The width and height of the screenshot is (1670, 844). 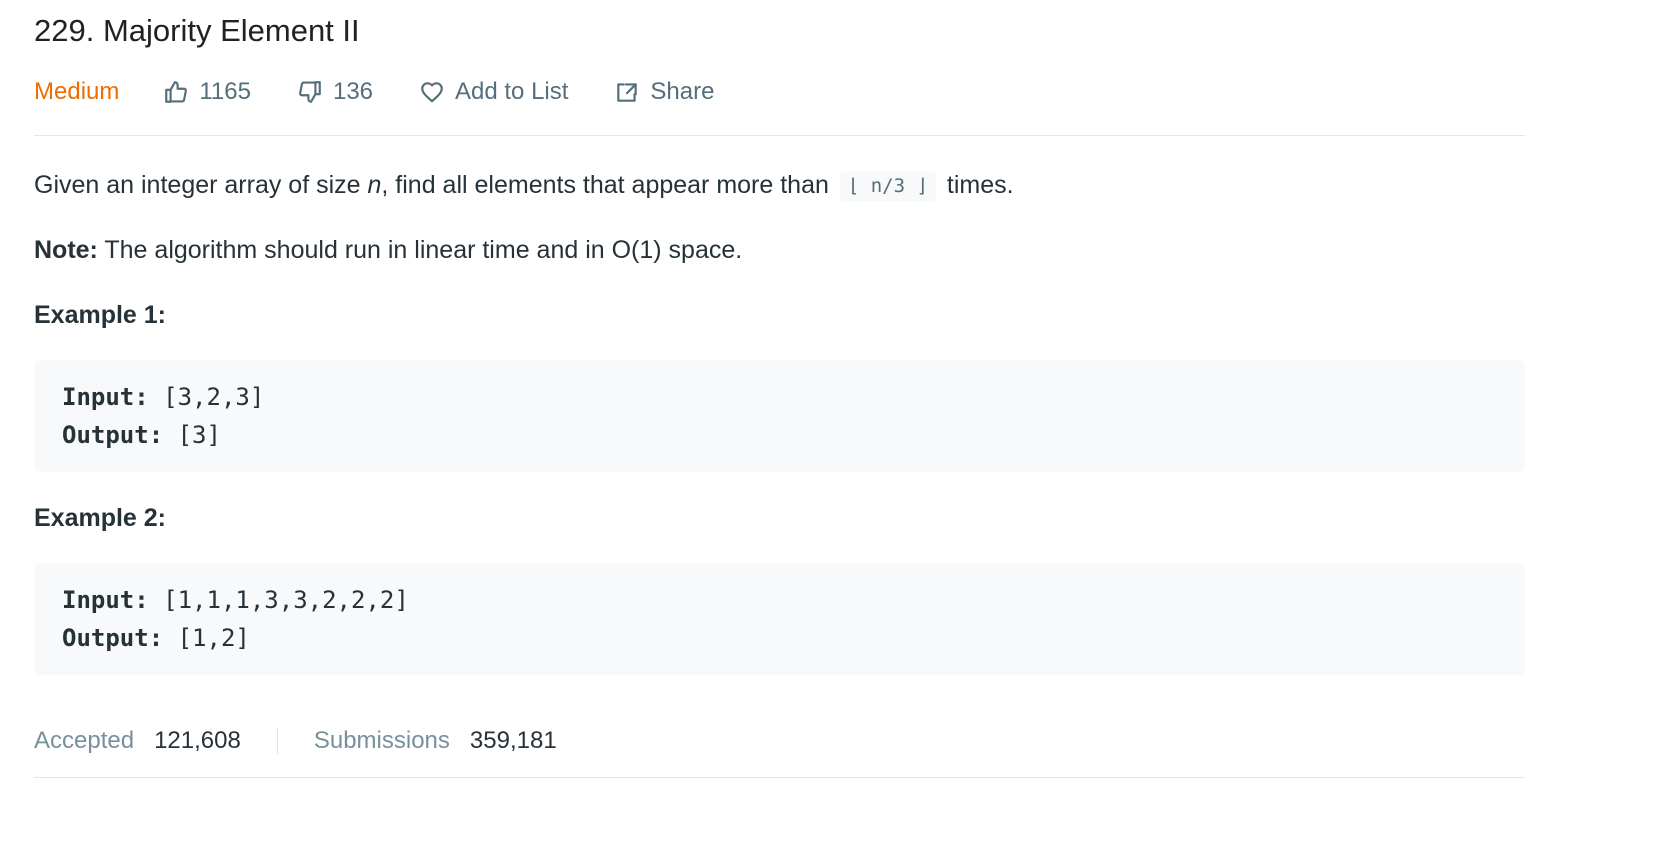 I want to click on example-1-code-block: Input: [3,2,3] Output: [3], so click(x=779, y=416).